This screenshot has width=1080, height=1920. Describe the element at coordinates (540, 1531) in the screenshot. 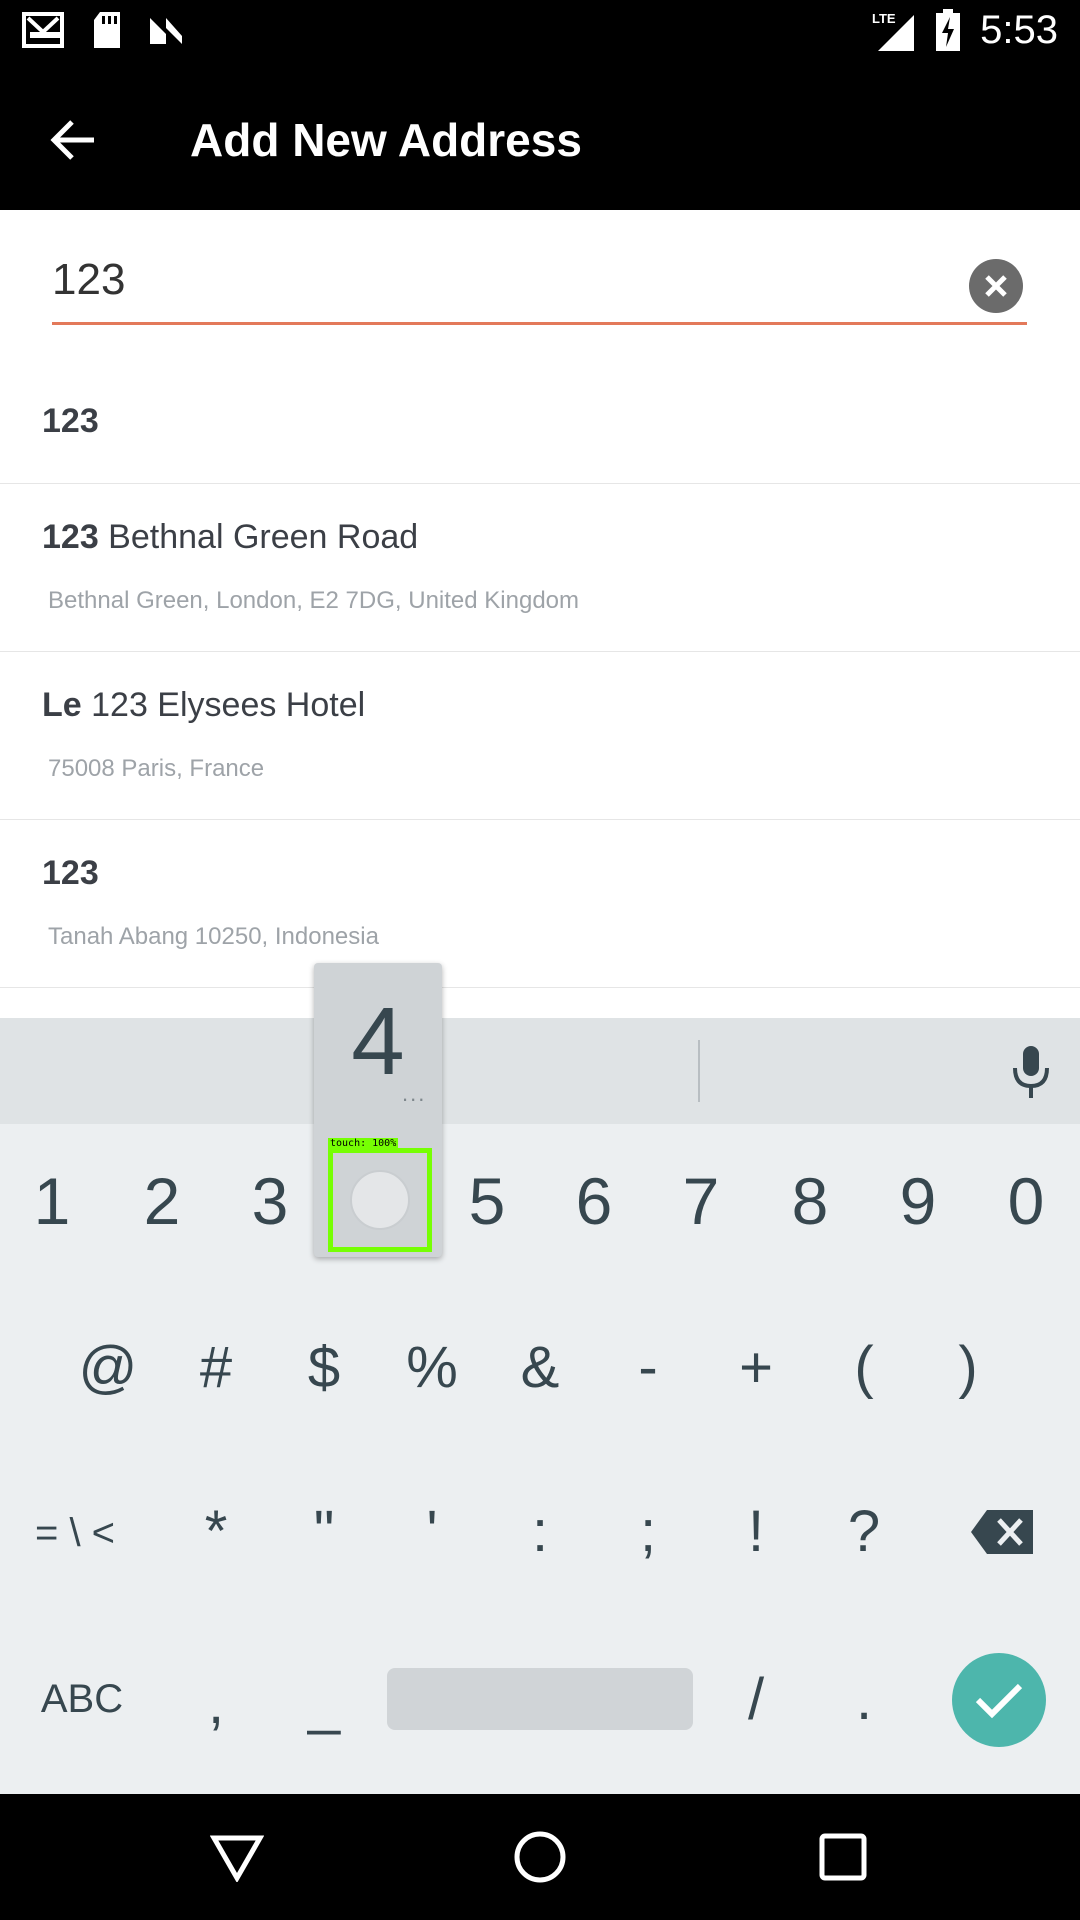

I see `key-colon: :` at that location.